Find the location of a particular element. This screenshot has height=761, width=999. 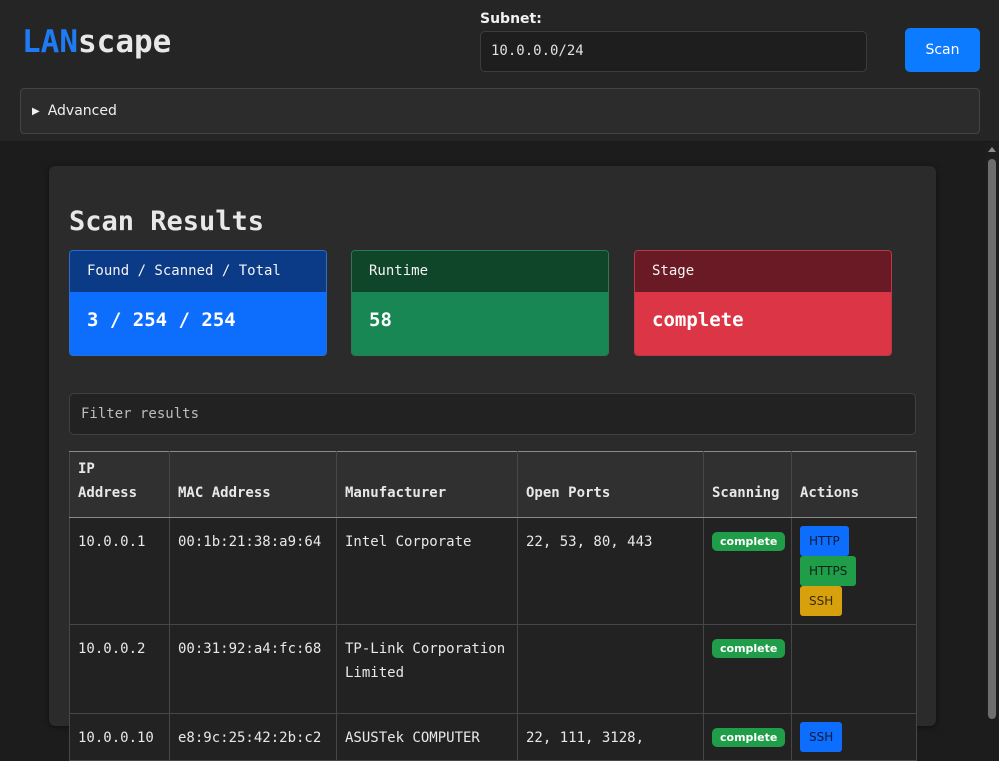

stat-value: 58 is located at coordinates (480, 323).